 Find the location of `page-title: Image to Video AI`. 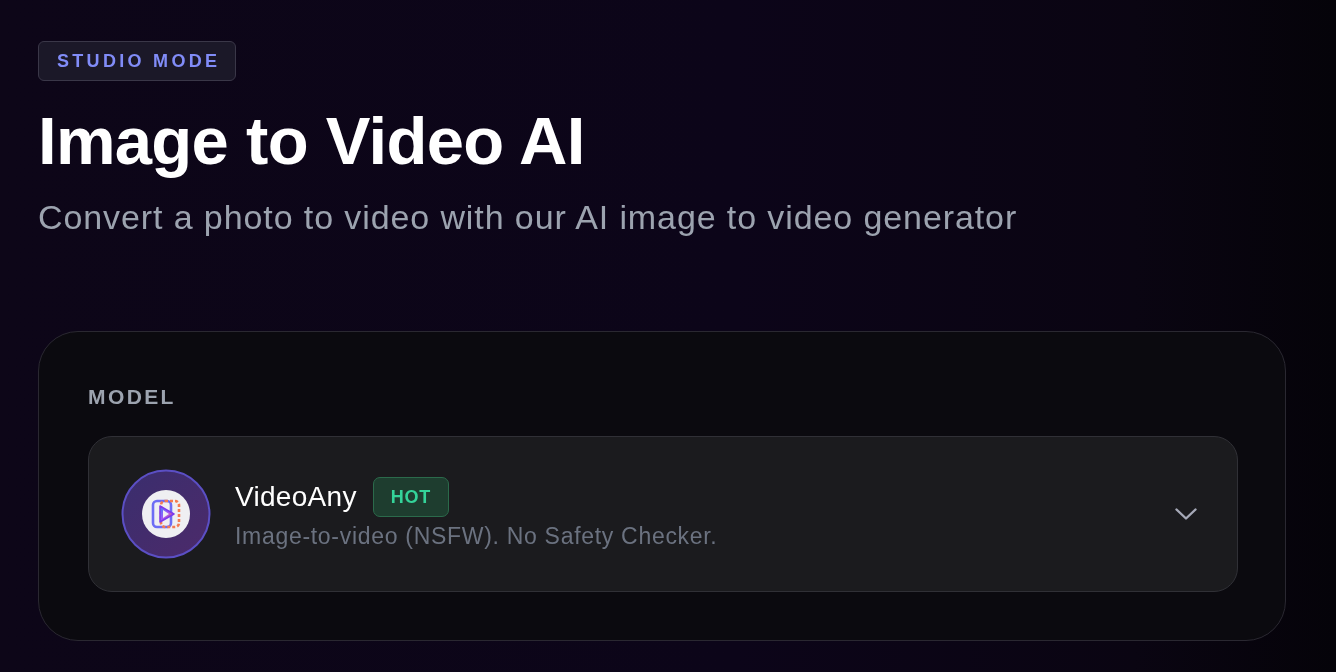

page-title: Image to Video AI is located at coordinates (311, 141).